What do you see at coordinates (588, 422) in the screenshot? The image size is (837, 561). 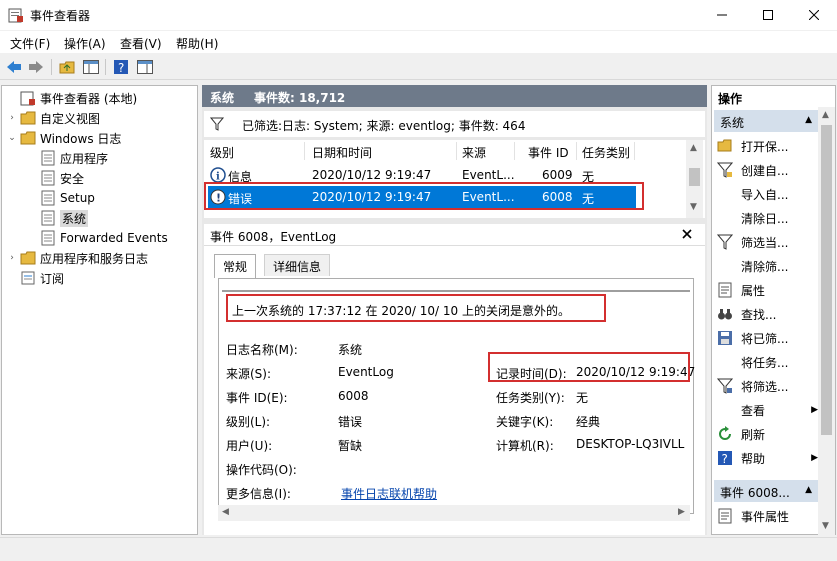 I see `field-value-keywords: 经典` at bounding box center [588, 422].